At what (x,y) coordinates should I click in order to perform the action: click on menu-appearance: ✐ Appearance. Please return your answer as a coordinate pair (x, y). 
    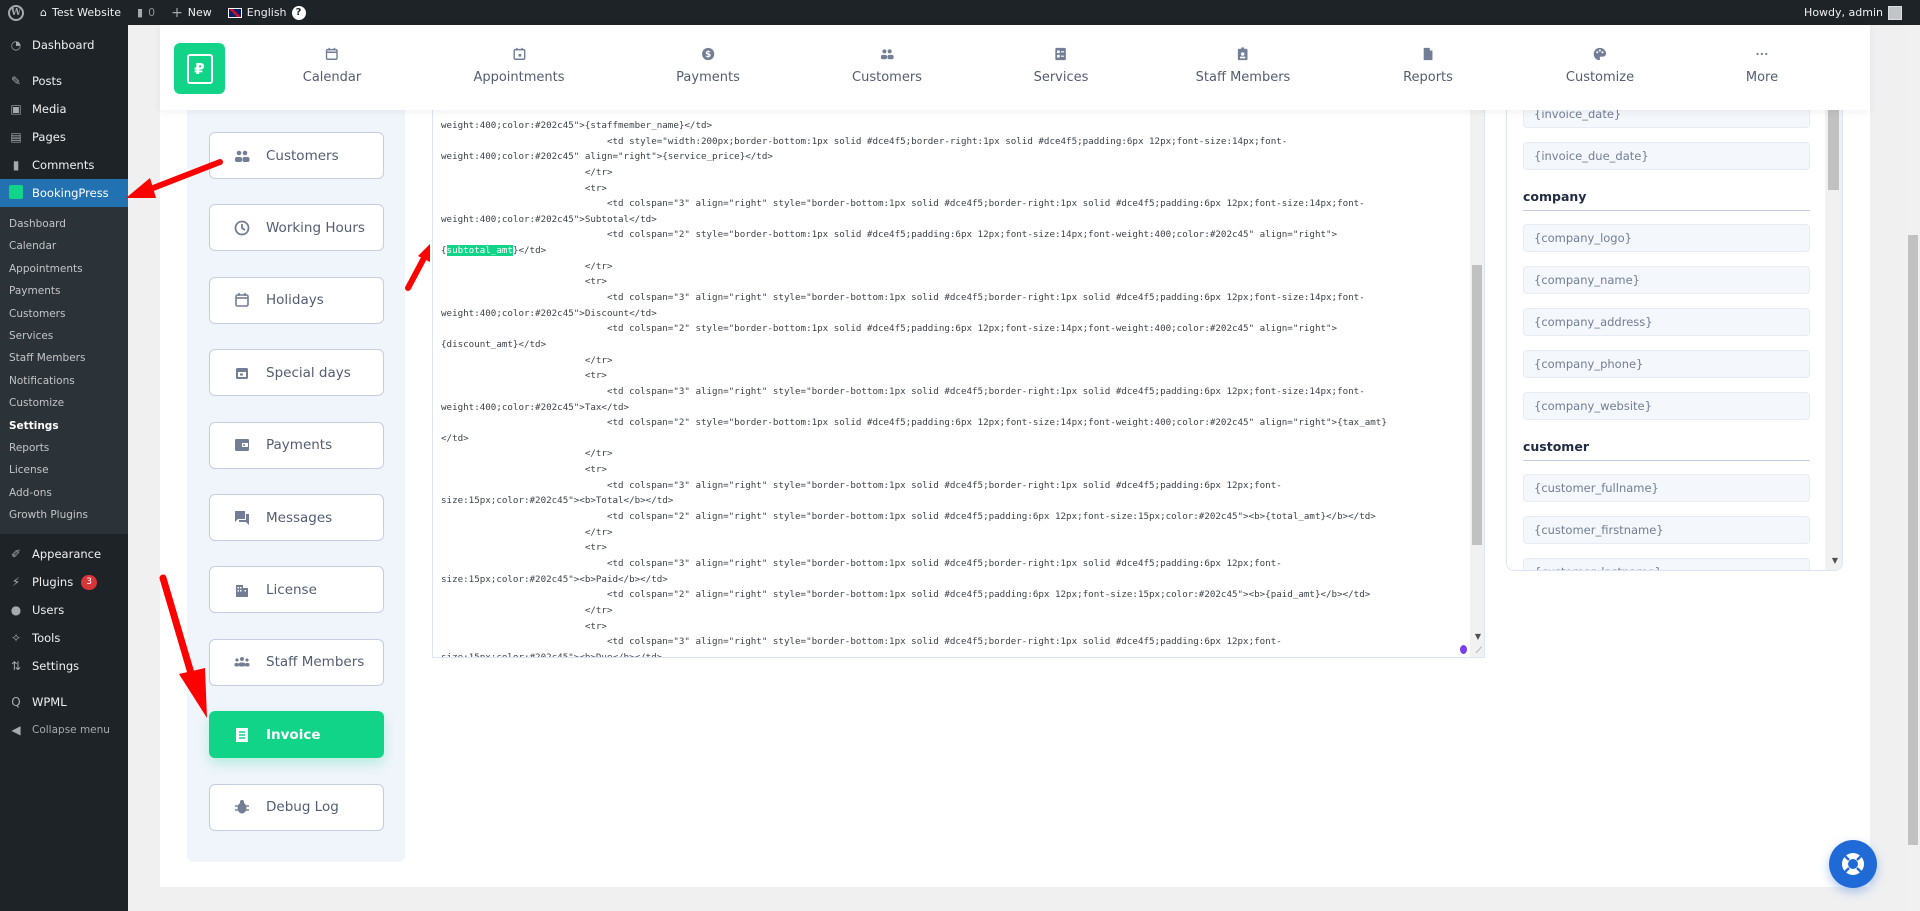
    Looking at the image, I should click on (64, 554).